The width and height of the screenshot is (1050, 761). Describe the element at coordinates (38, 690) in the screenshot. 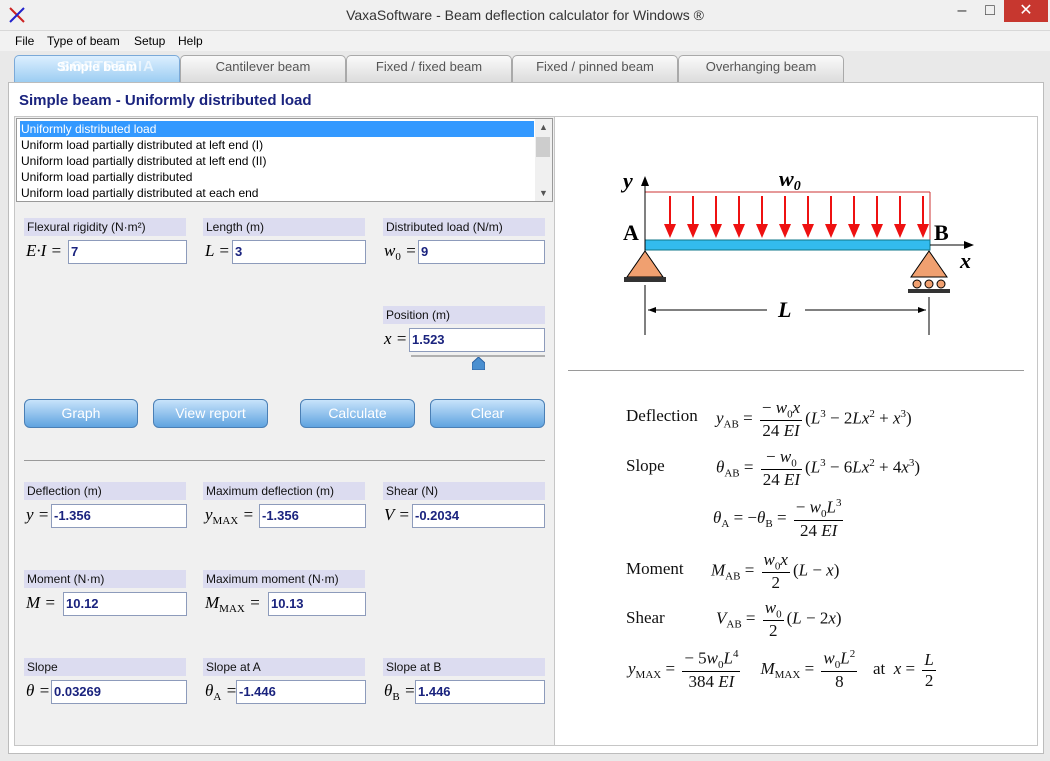

I see `slope-symbol: θ =` at that location.